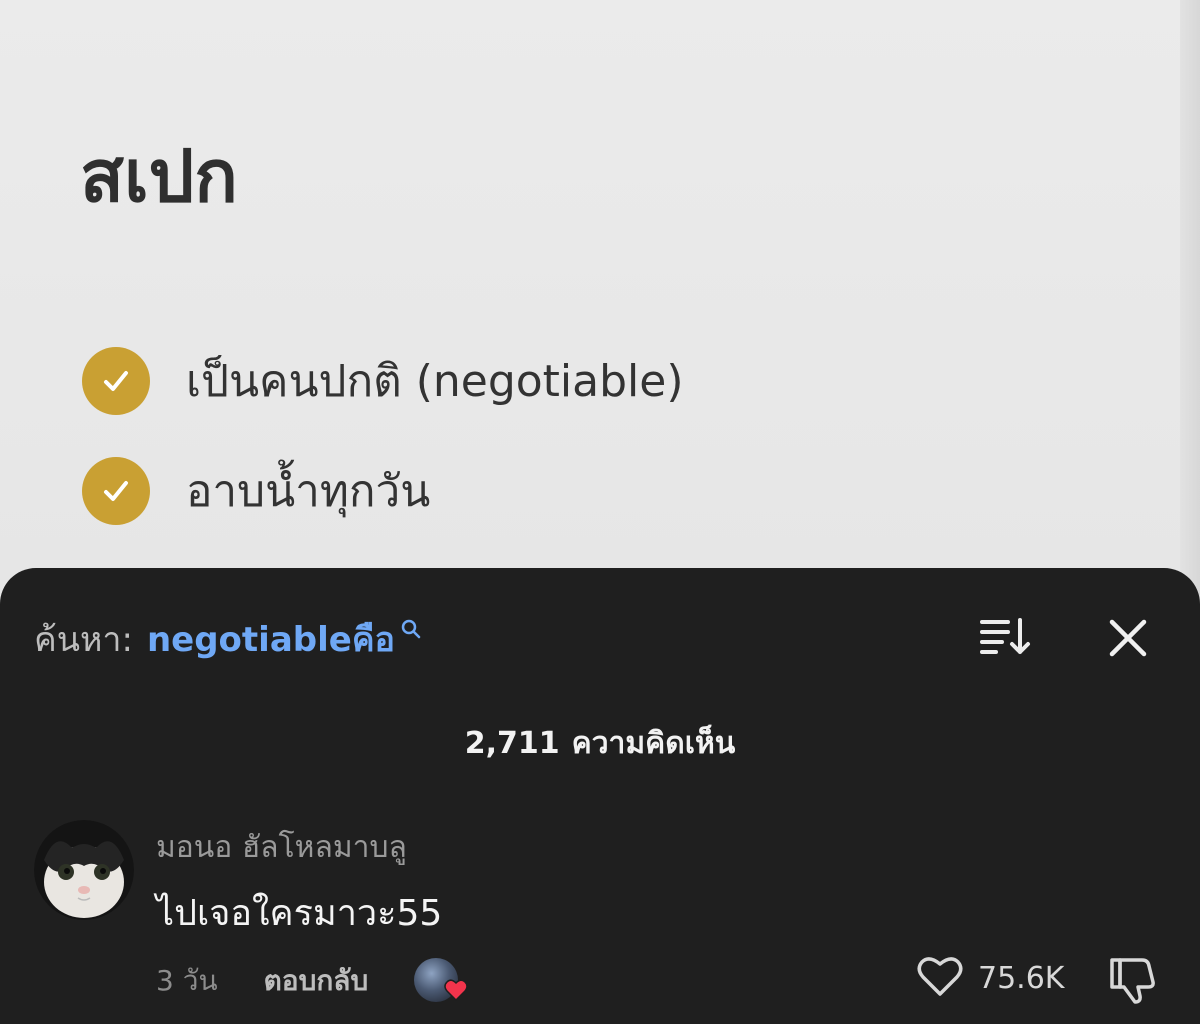 Image resolution: width=1200 pixels, height=1024 pixels. What do you see at coordinates (1006, 636) in the screenshot?
I see `sort-icon` at bounding box center [1006, 636].